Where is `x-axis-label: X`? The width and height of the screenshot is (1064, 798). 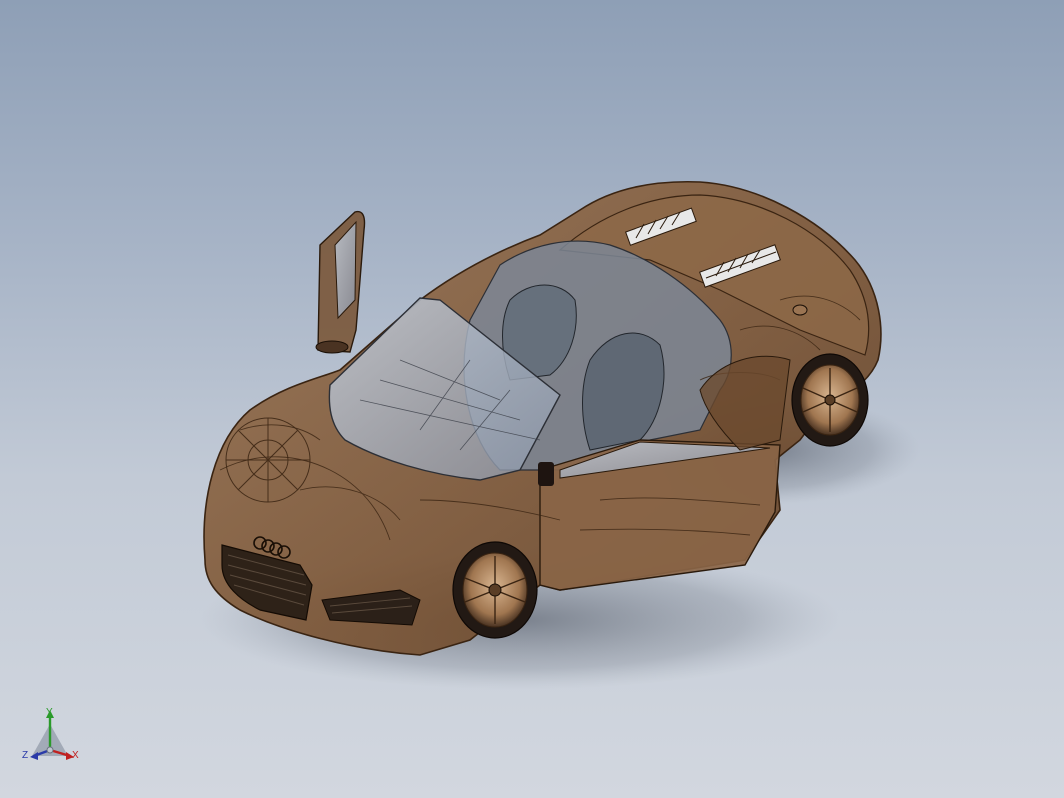
x-axis-label: X is located at coordinates (75, 755).